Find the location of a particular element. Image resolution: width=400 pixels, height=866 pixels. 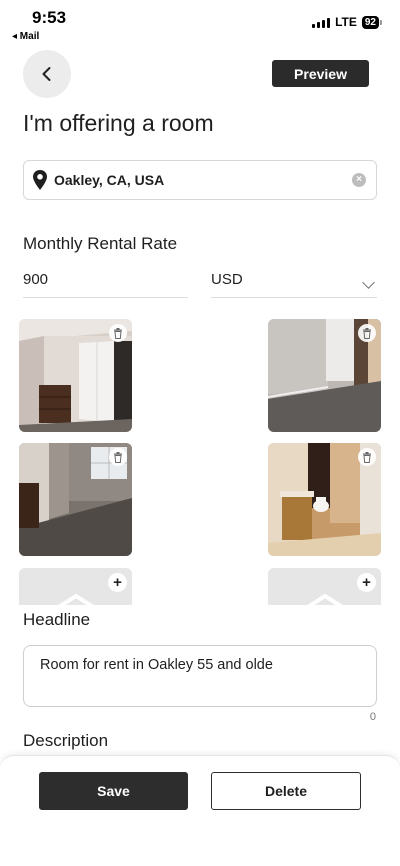

location-pin-icon is located at coordinates (40, 180).